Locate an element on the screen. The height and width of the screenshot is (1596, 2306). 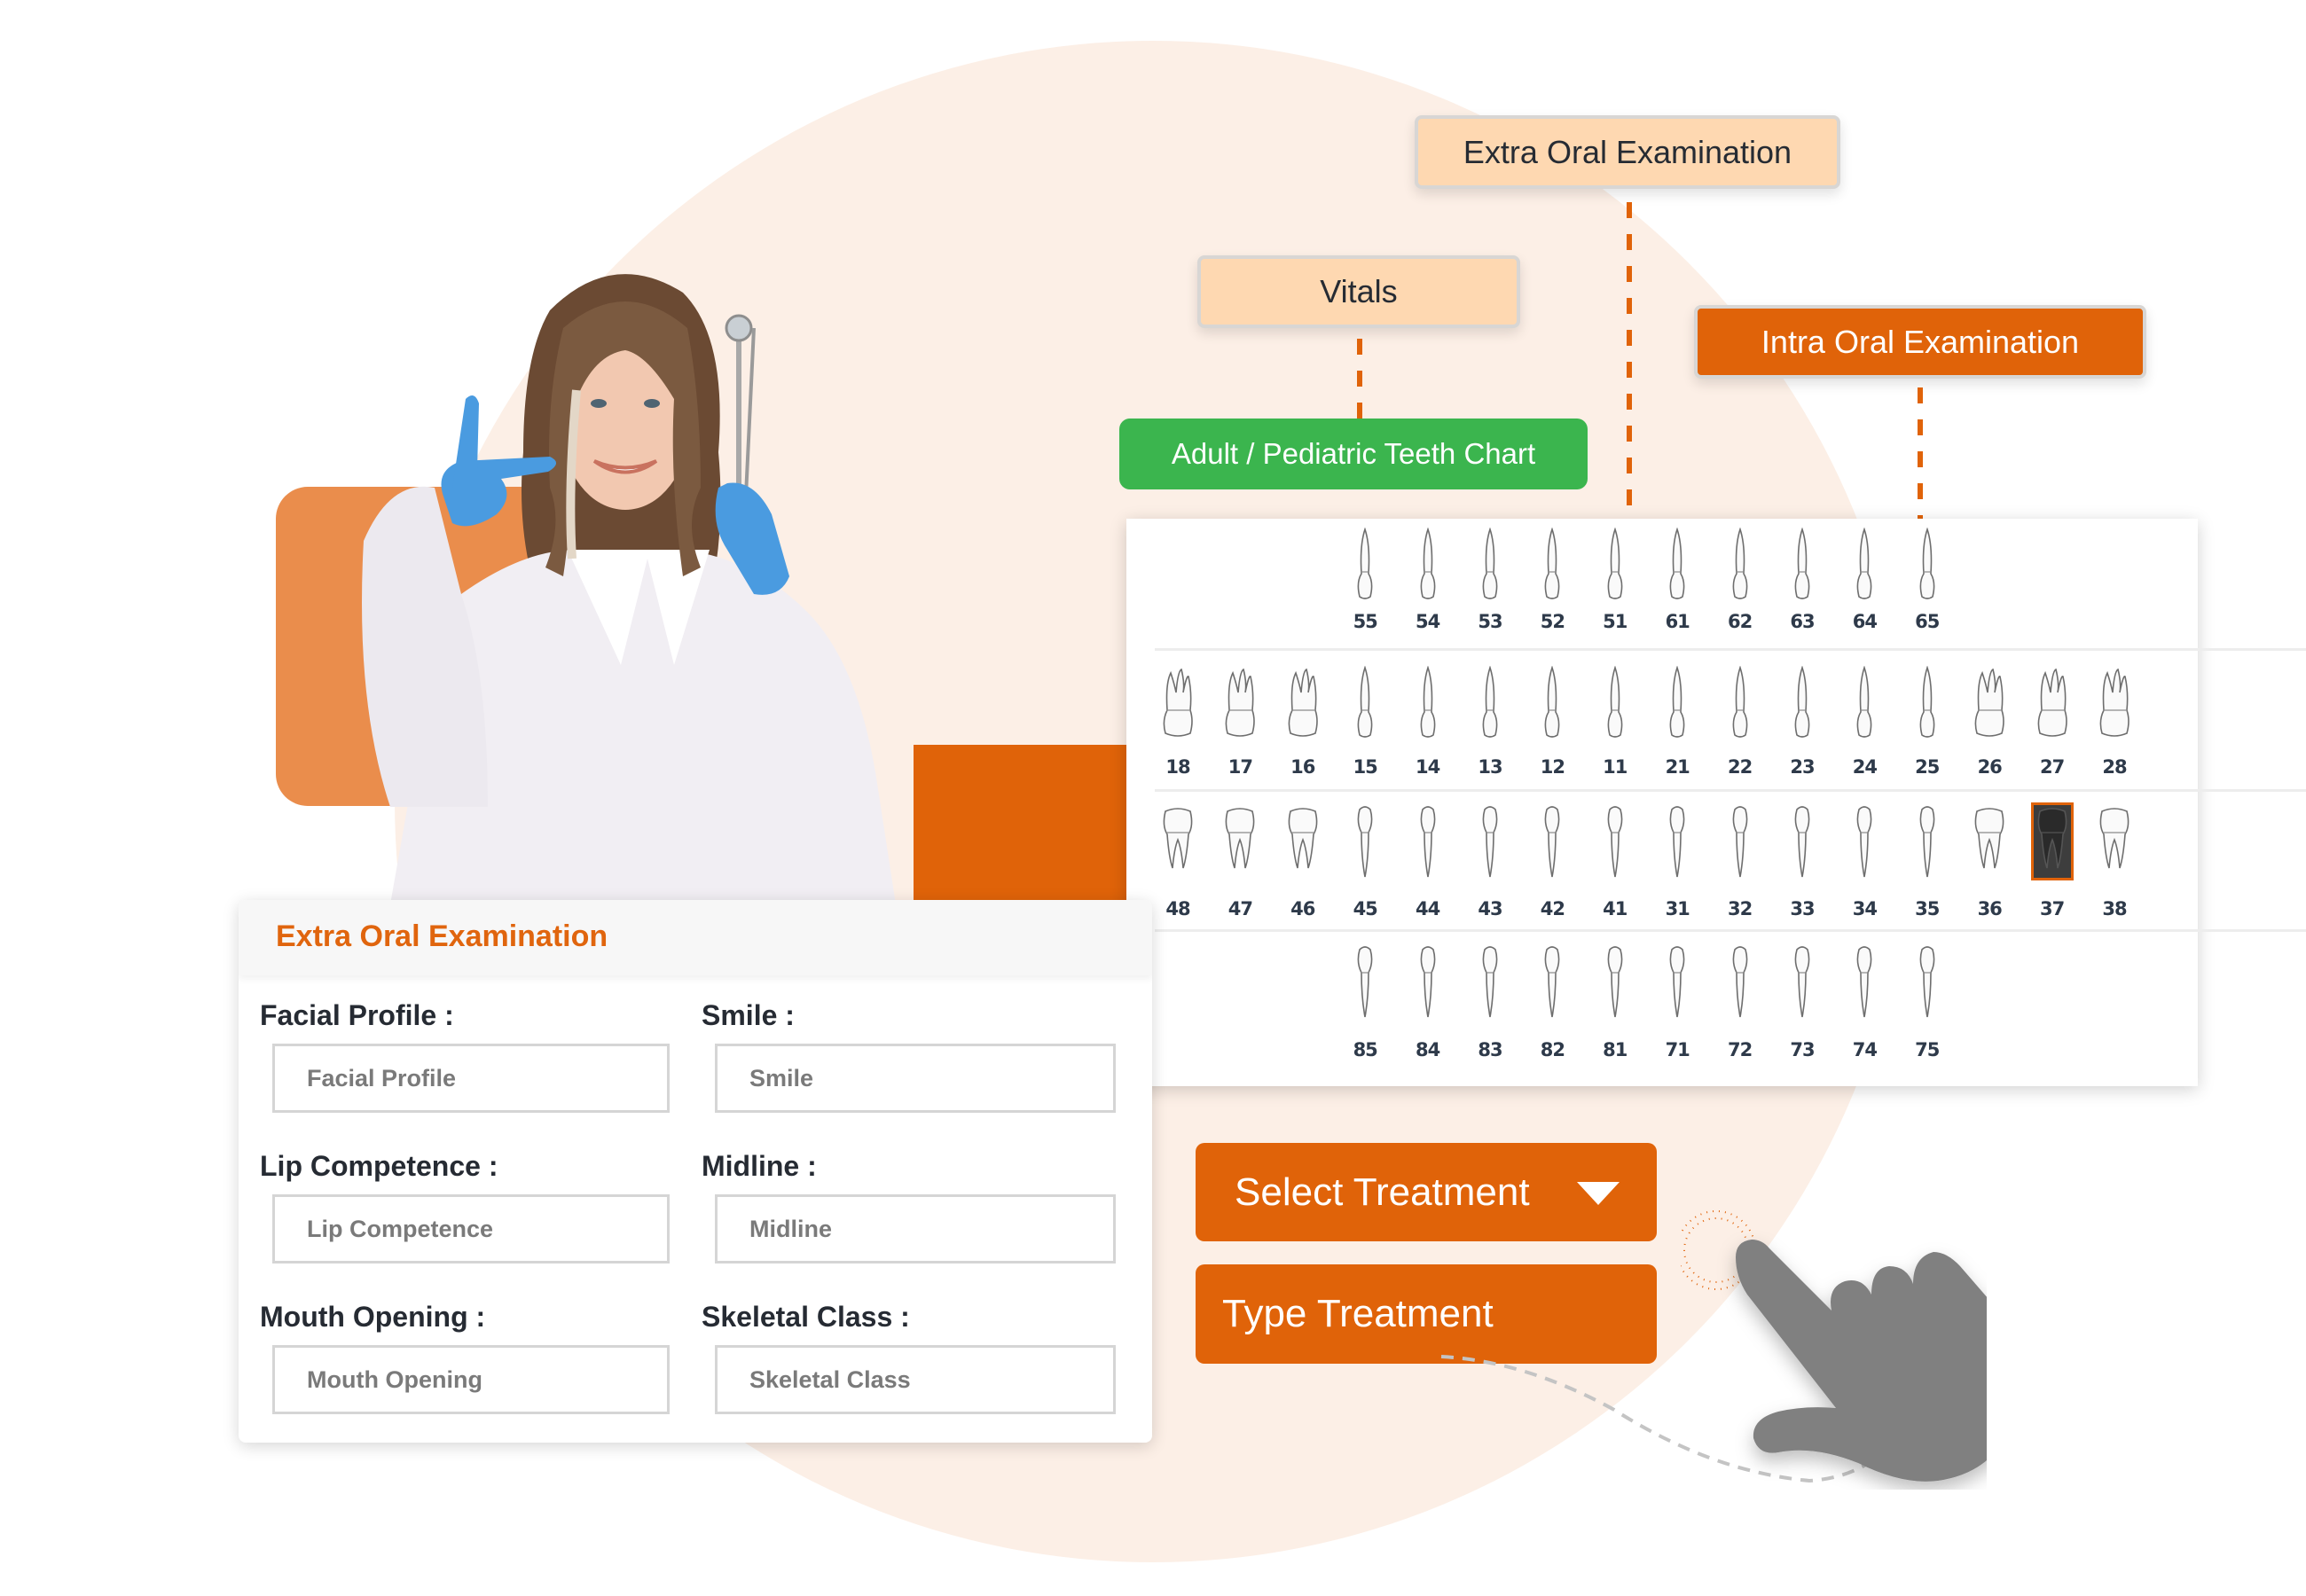
tooth-number-label: 22 is located at coordinates (1740, 767).